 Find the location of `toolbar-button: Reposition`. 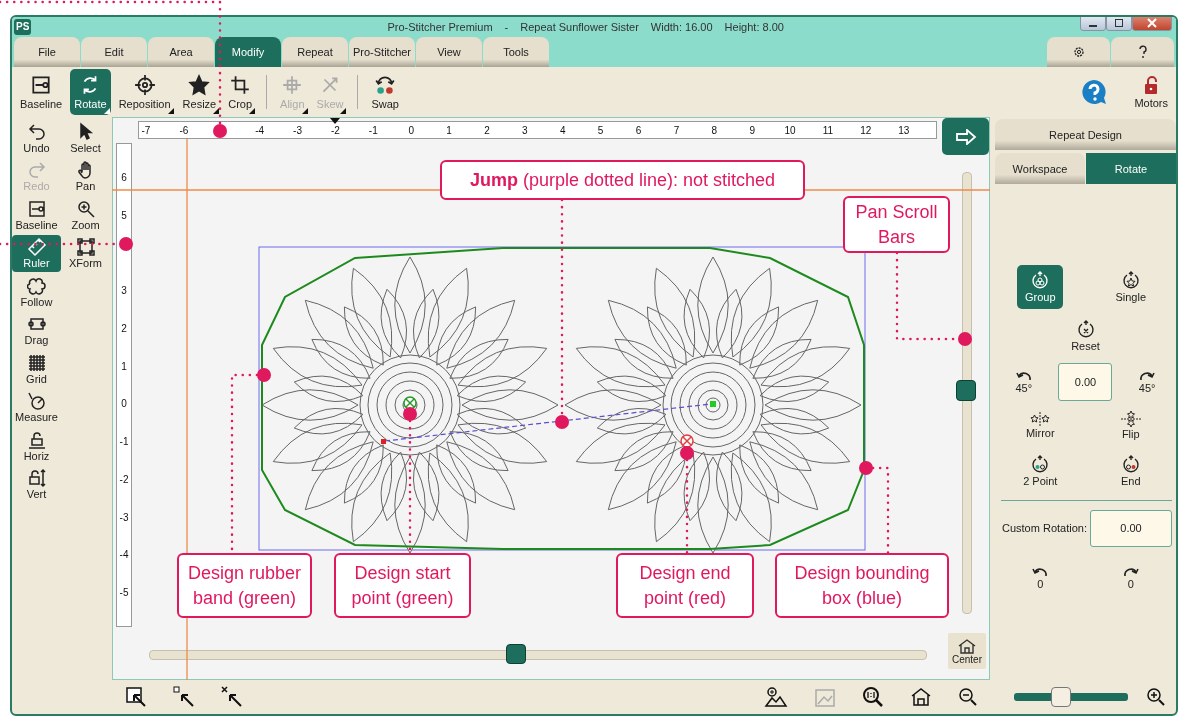

toolbar-button: Reposition is located at coordinates (144, 92).